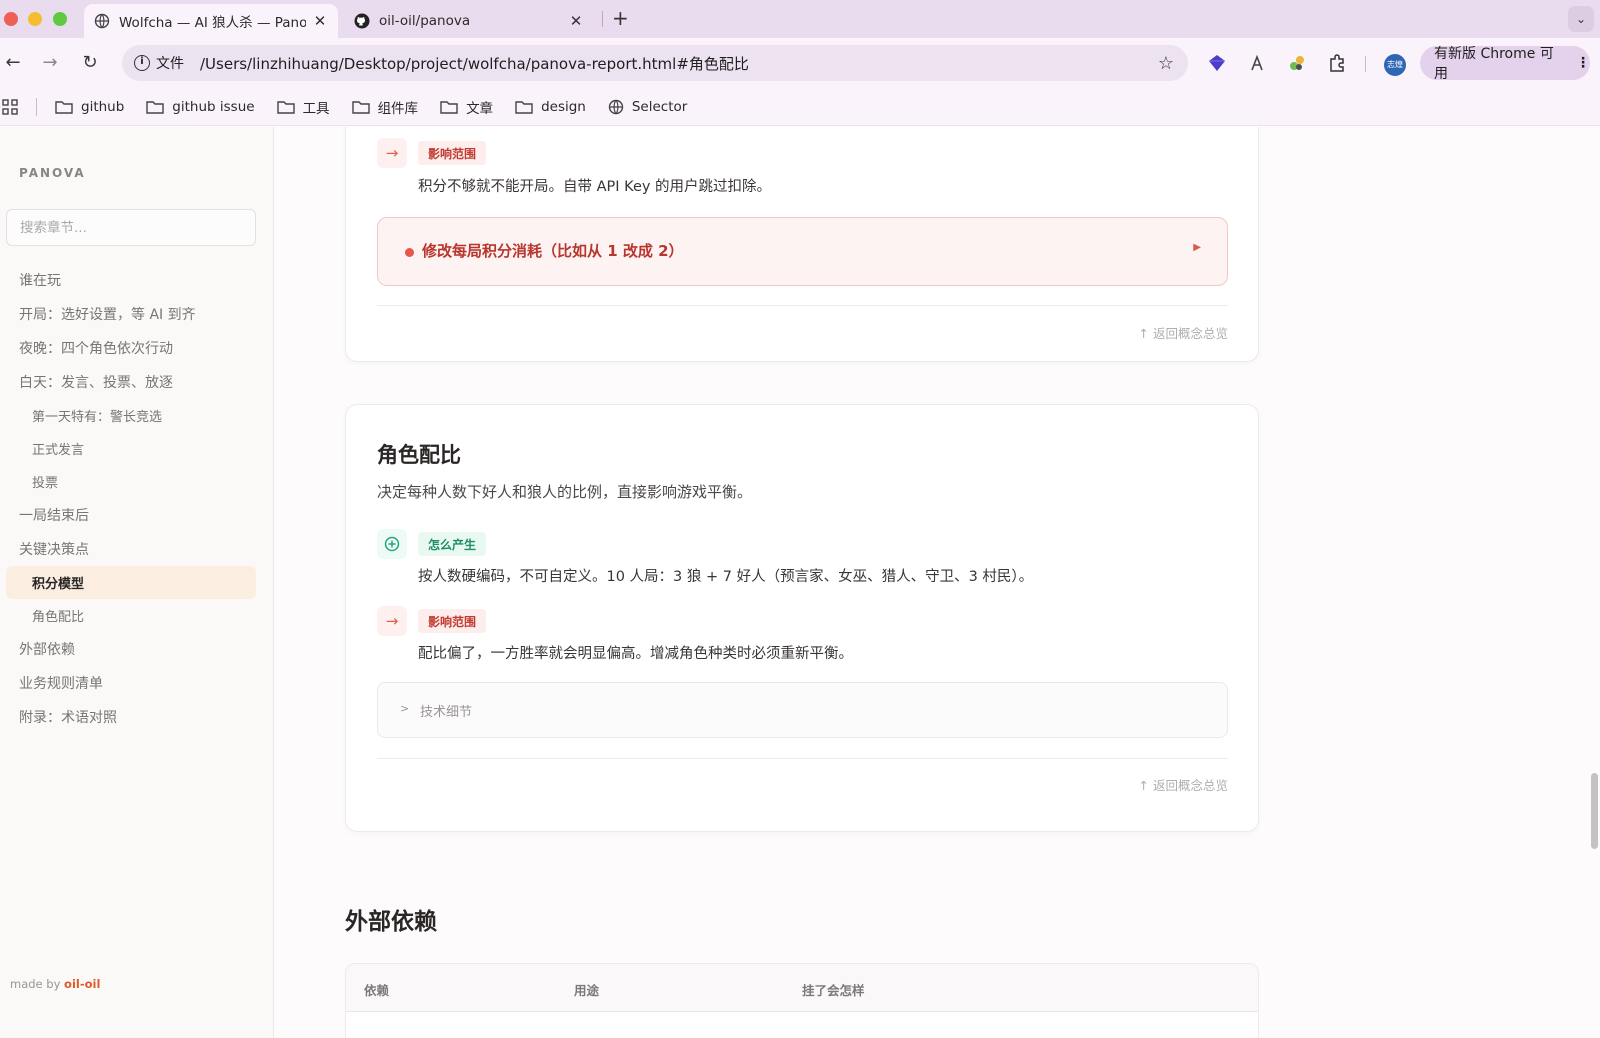 The width and height of the screenshot is (1600, 1038). What do you see at coordinates (131, 649) in the screenshot?
I see `nav-item-external-deps: 外部依赖` at bounding box center [131, 649].